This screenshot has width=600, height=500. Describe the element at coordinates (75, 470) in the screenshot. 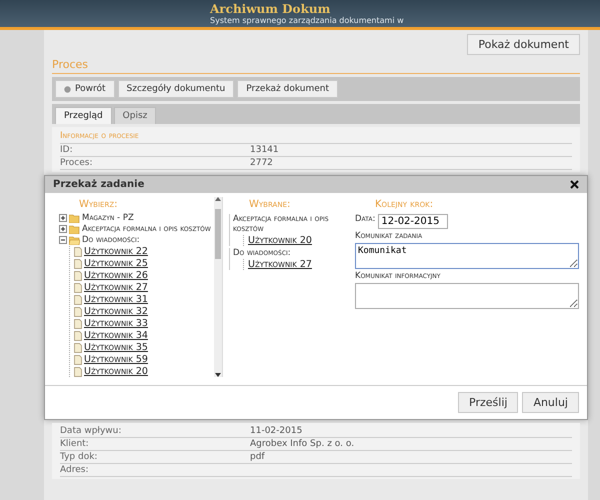

I see `field-label: Adres:` at that location.